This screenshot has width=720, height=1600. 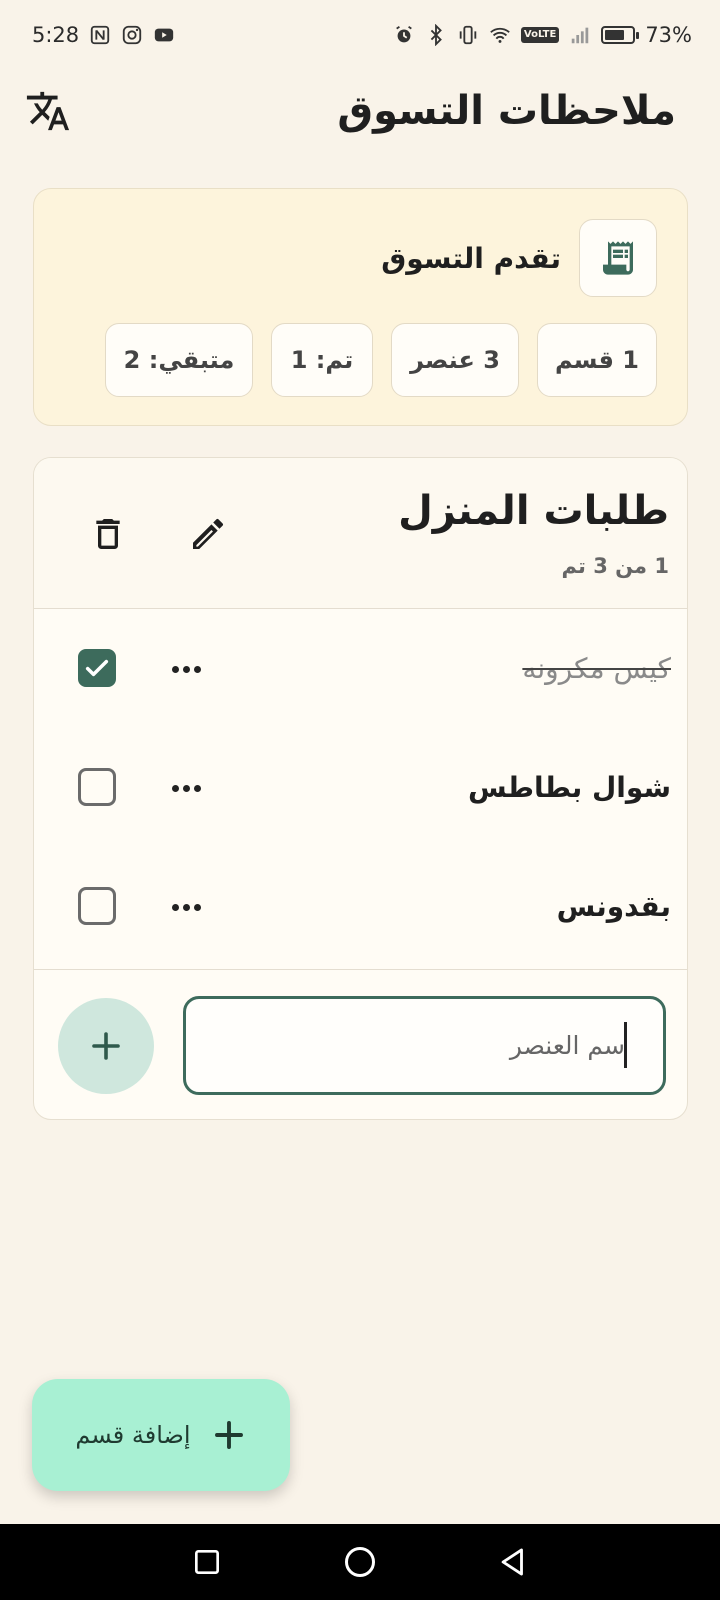 What do you see at coordinates (404, 35) in the screenshot?
I see `alarm-icon` at bounding box center [404, 35].